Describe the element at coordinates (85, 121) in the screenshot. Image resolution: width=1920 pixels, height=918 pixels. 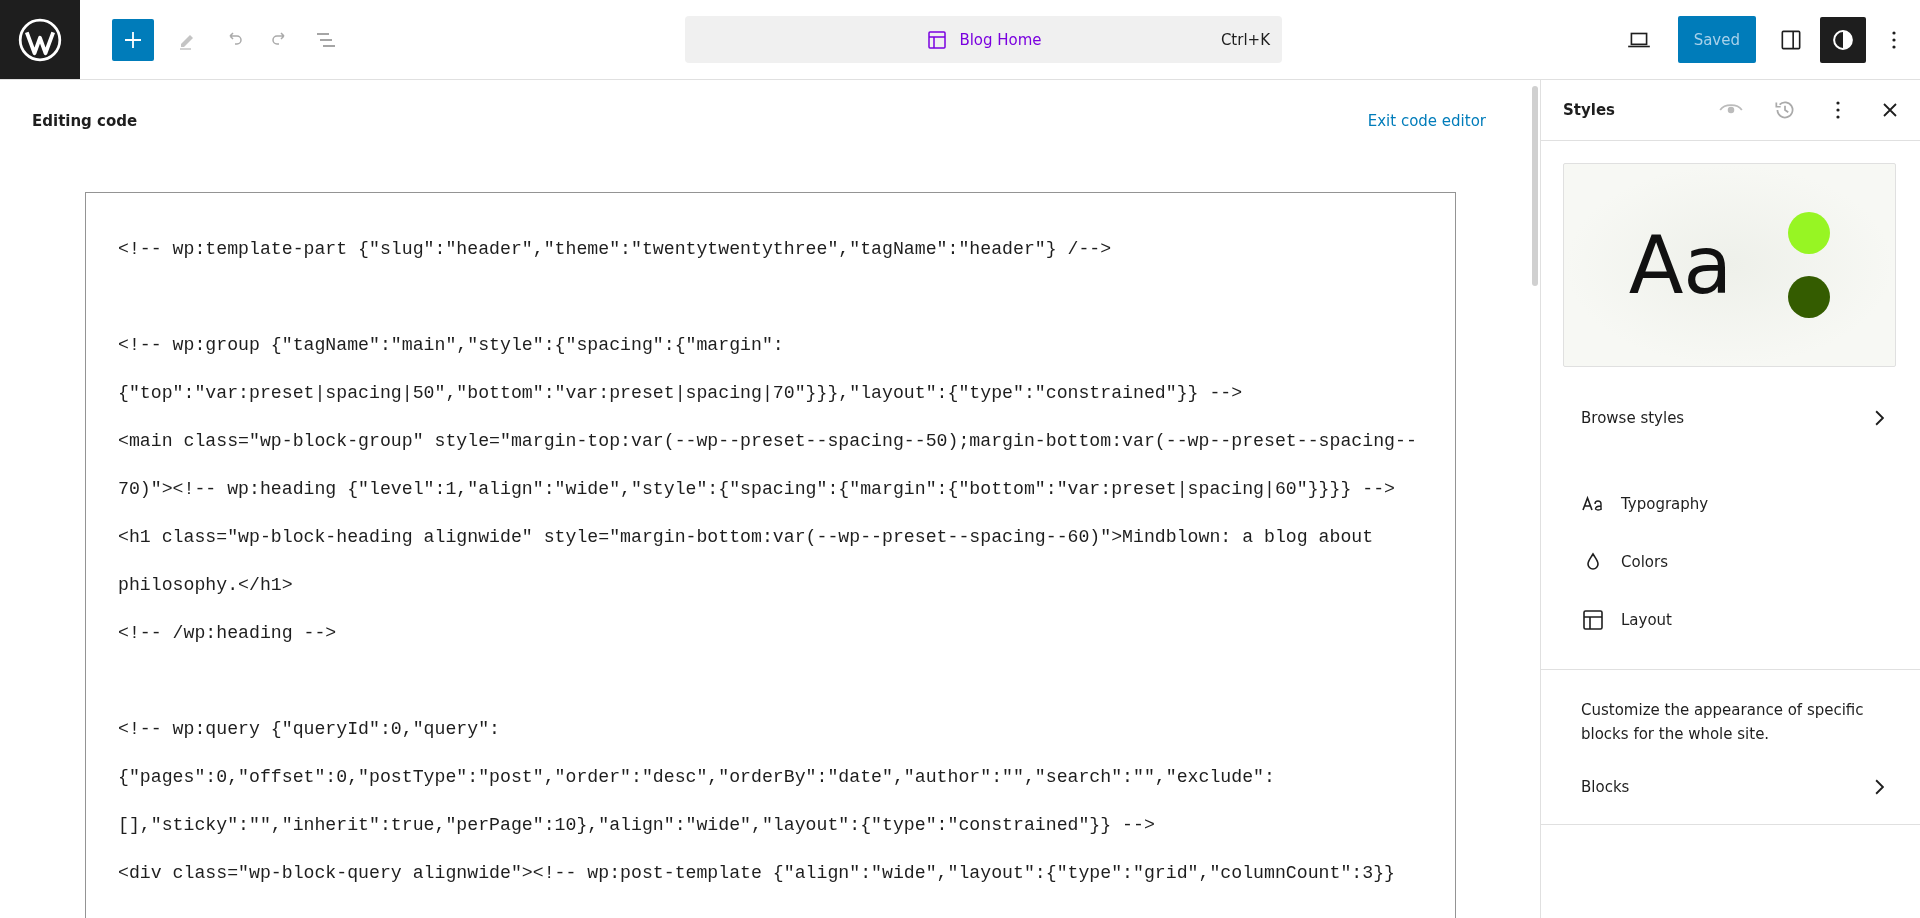
I see `editing-code-heading: Editing code` at that location.